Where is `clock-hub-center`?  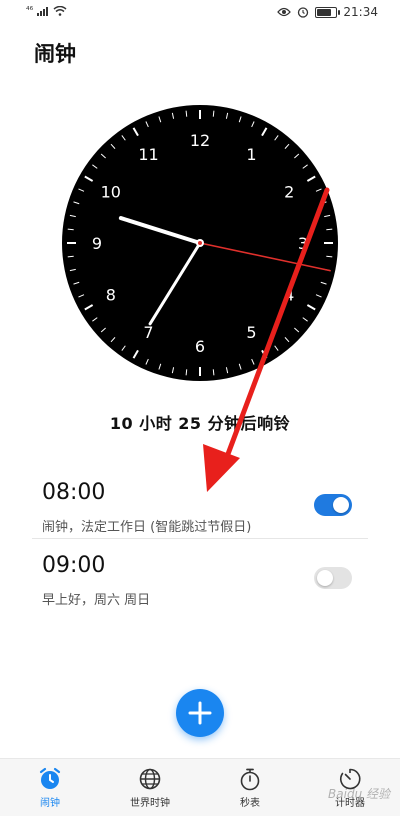 clock-hub-center is located at coordinates (200, 243).